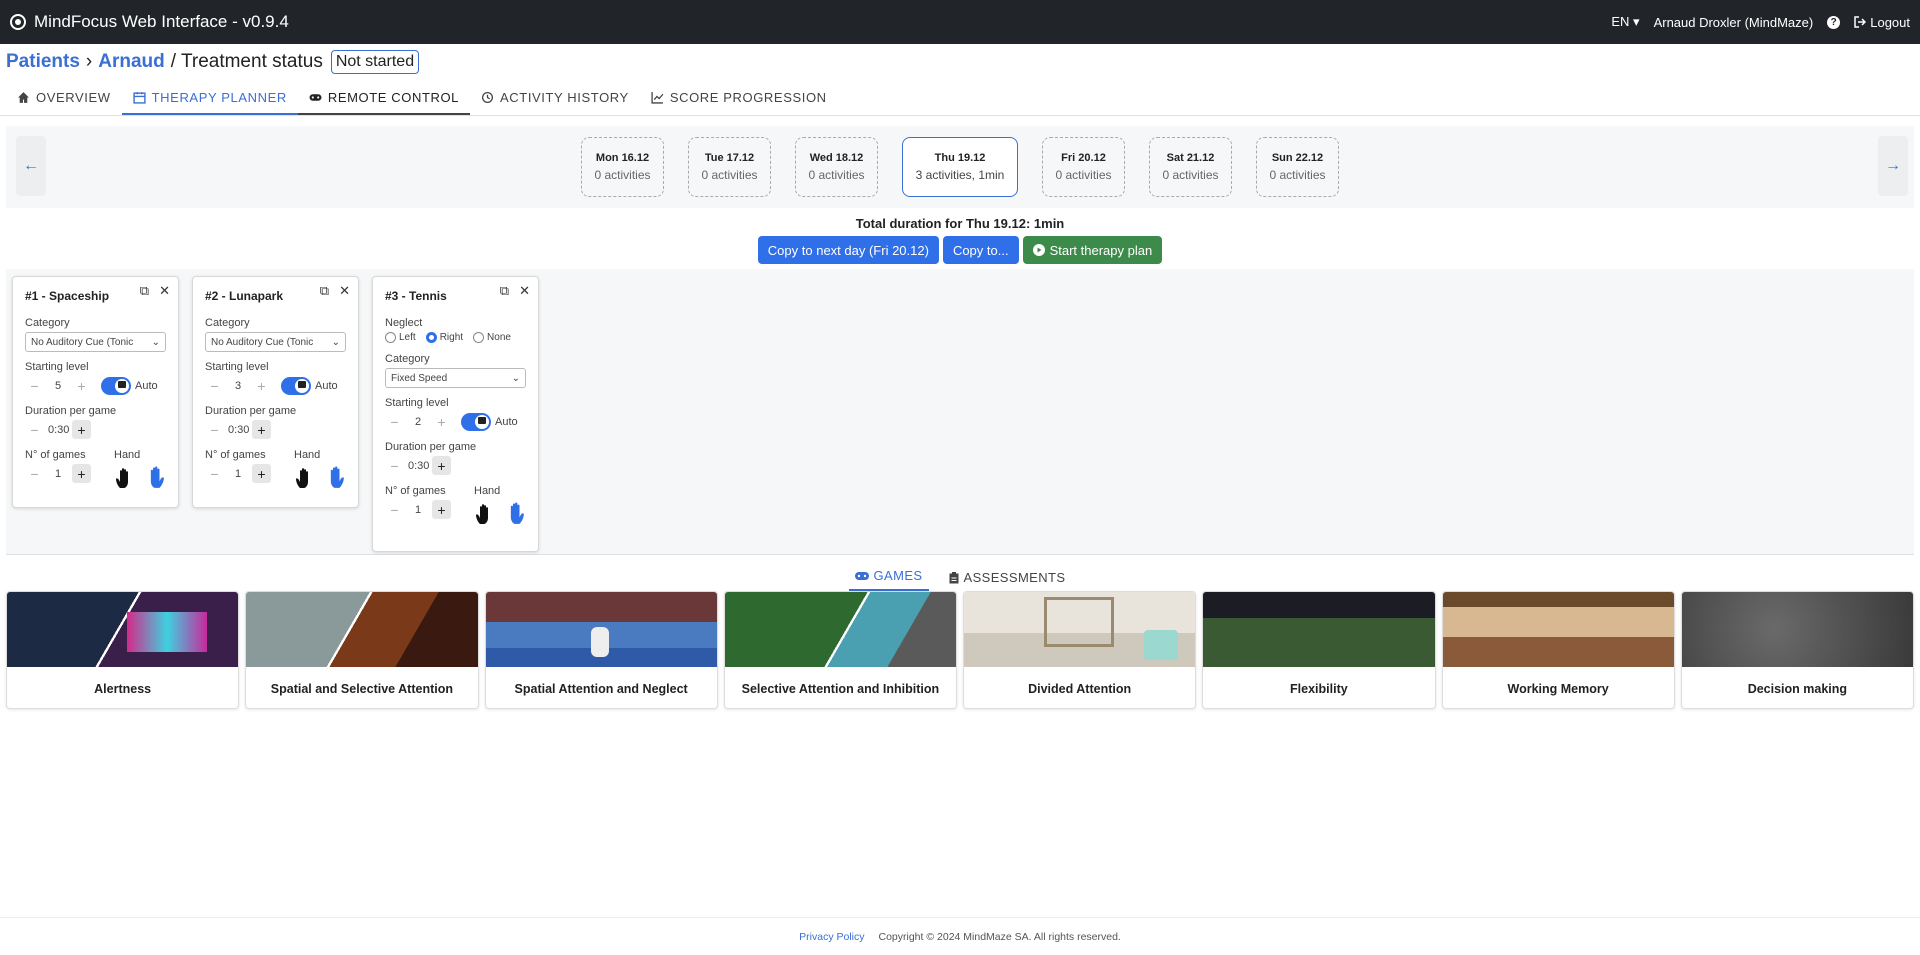 The image size is (1920, 955). I want to click on game-card: Spatial Attention and Neglect, so click(601, 650).